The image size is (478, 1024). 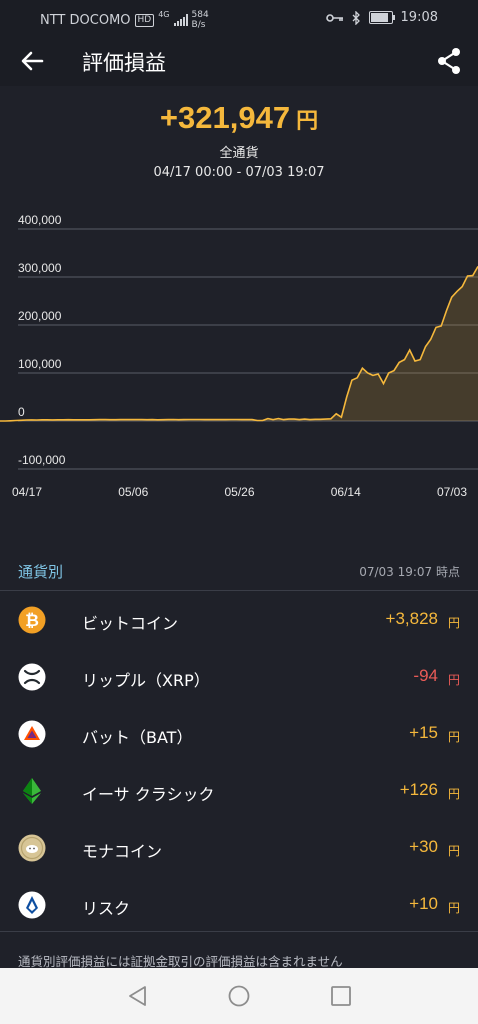 What do you see at coordinates (409, 572) in the screenshot?
I see `section-timestamp: 07/03 19:07 時点` at bounding box center [409, 572].